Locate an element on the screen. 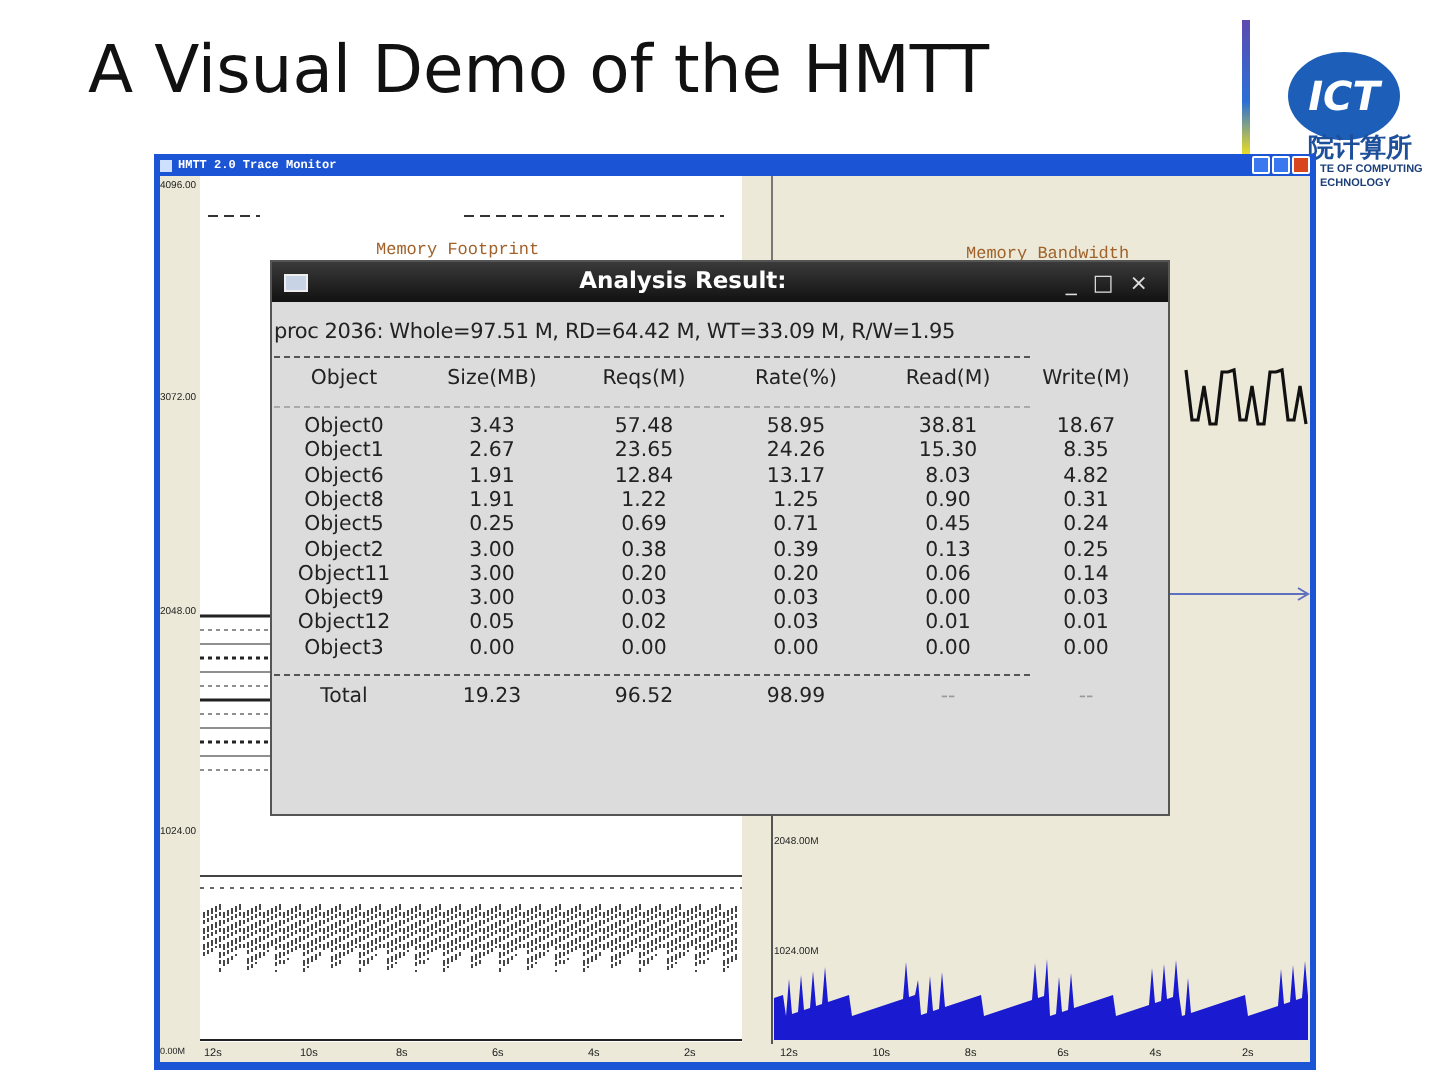  table-cell-text: Object5 is located at coordinates (344, 527).